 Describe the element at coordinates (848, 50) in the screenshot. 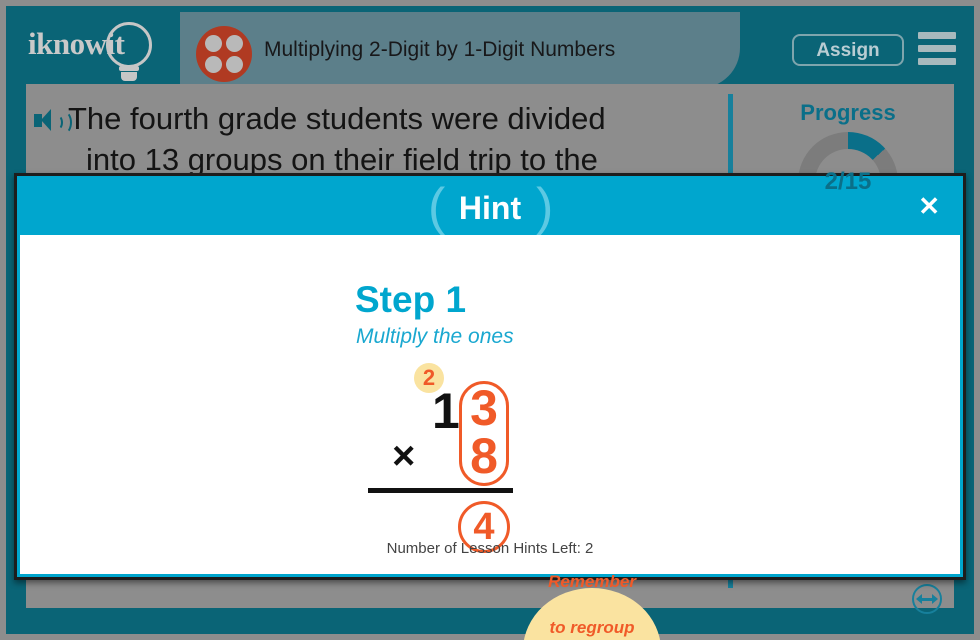

I see `assign-button: Assign` at that location.